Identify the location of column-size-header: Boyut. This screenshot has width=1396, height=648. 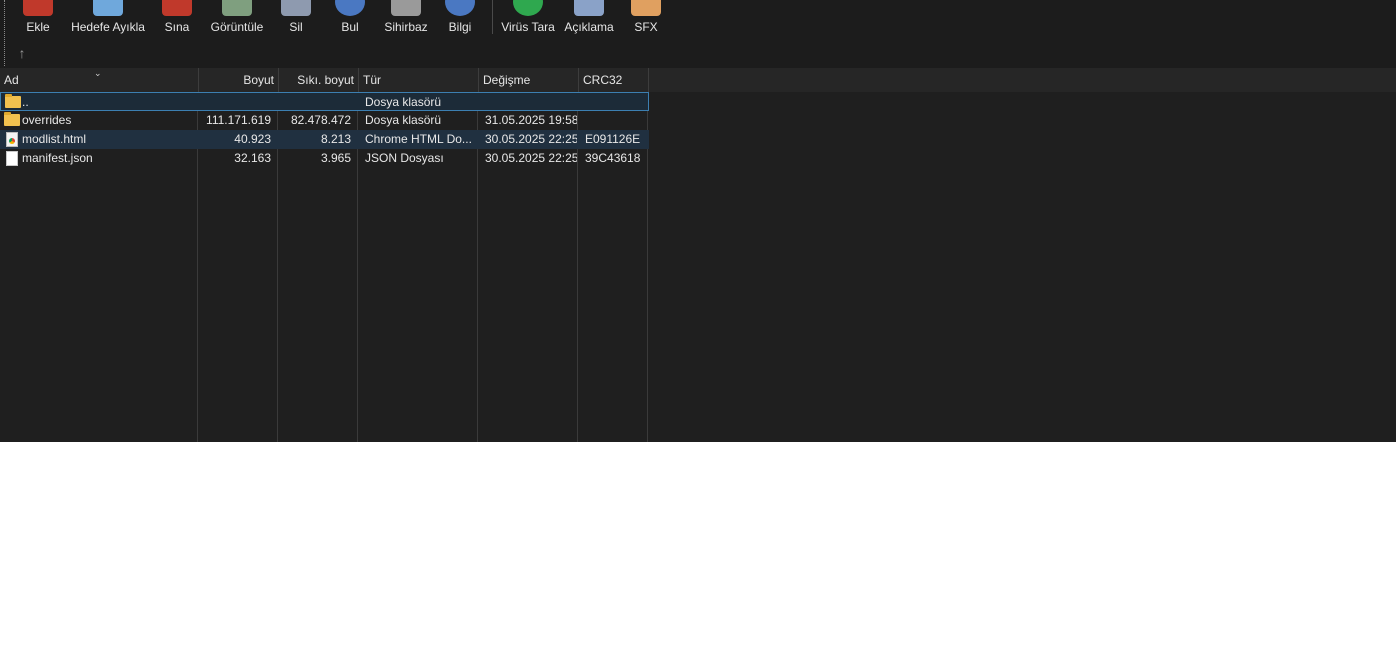
(239, 80).